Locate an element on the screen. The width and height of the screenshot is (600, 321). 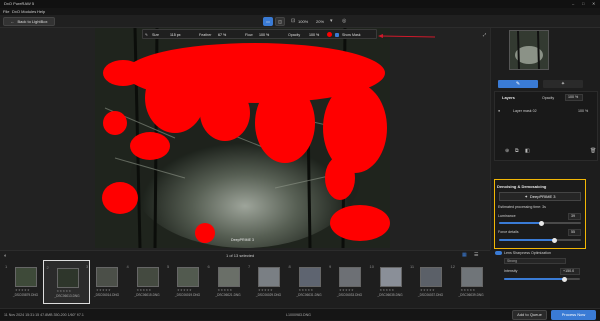
add-layer-icon: ⊕ is located at coordinates (507, 151).